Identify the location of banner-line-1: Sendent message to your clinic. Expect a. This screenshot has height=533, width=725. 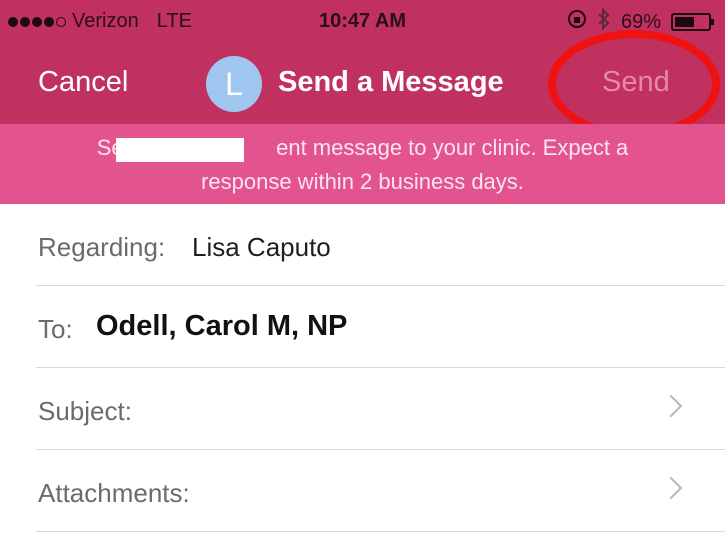
(362, 148).